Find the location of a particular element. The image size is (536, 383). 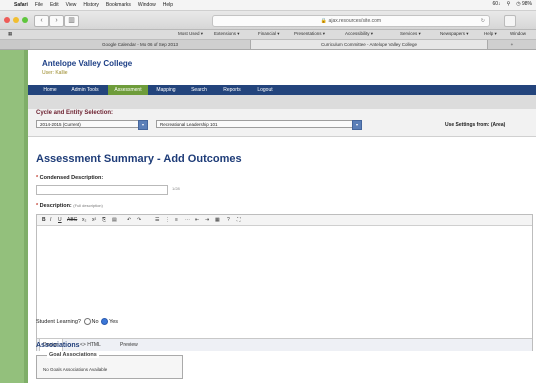

radio-no-label: No is located at coordinates (95, 322).